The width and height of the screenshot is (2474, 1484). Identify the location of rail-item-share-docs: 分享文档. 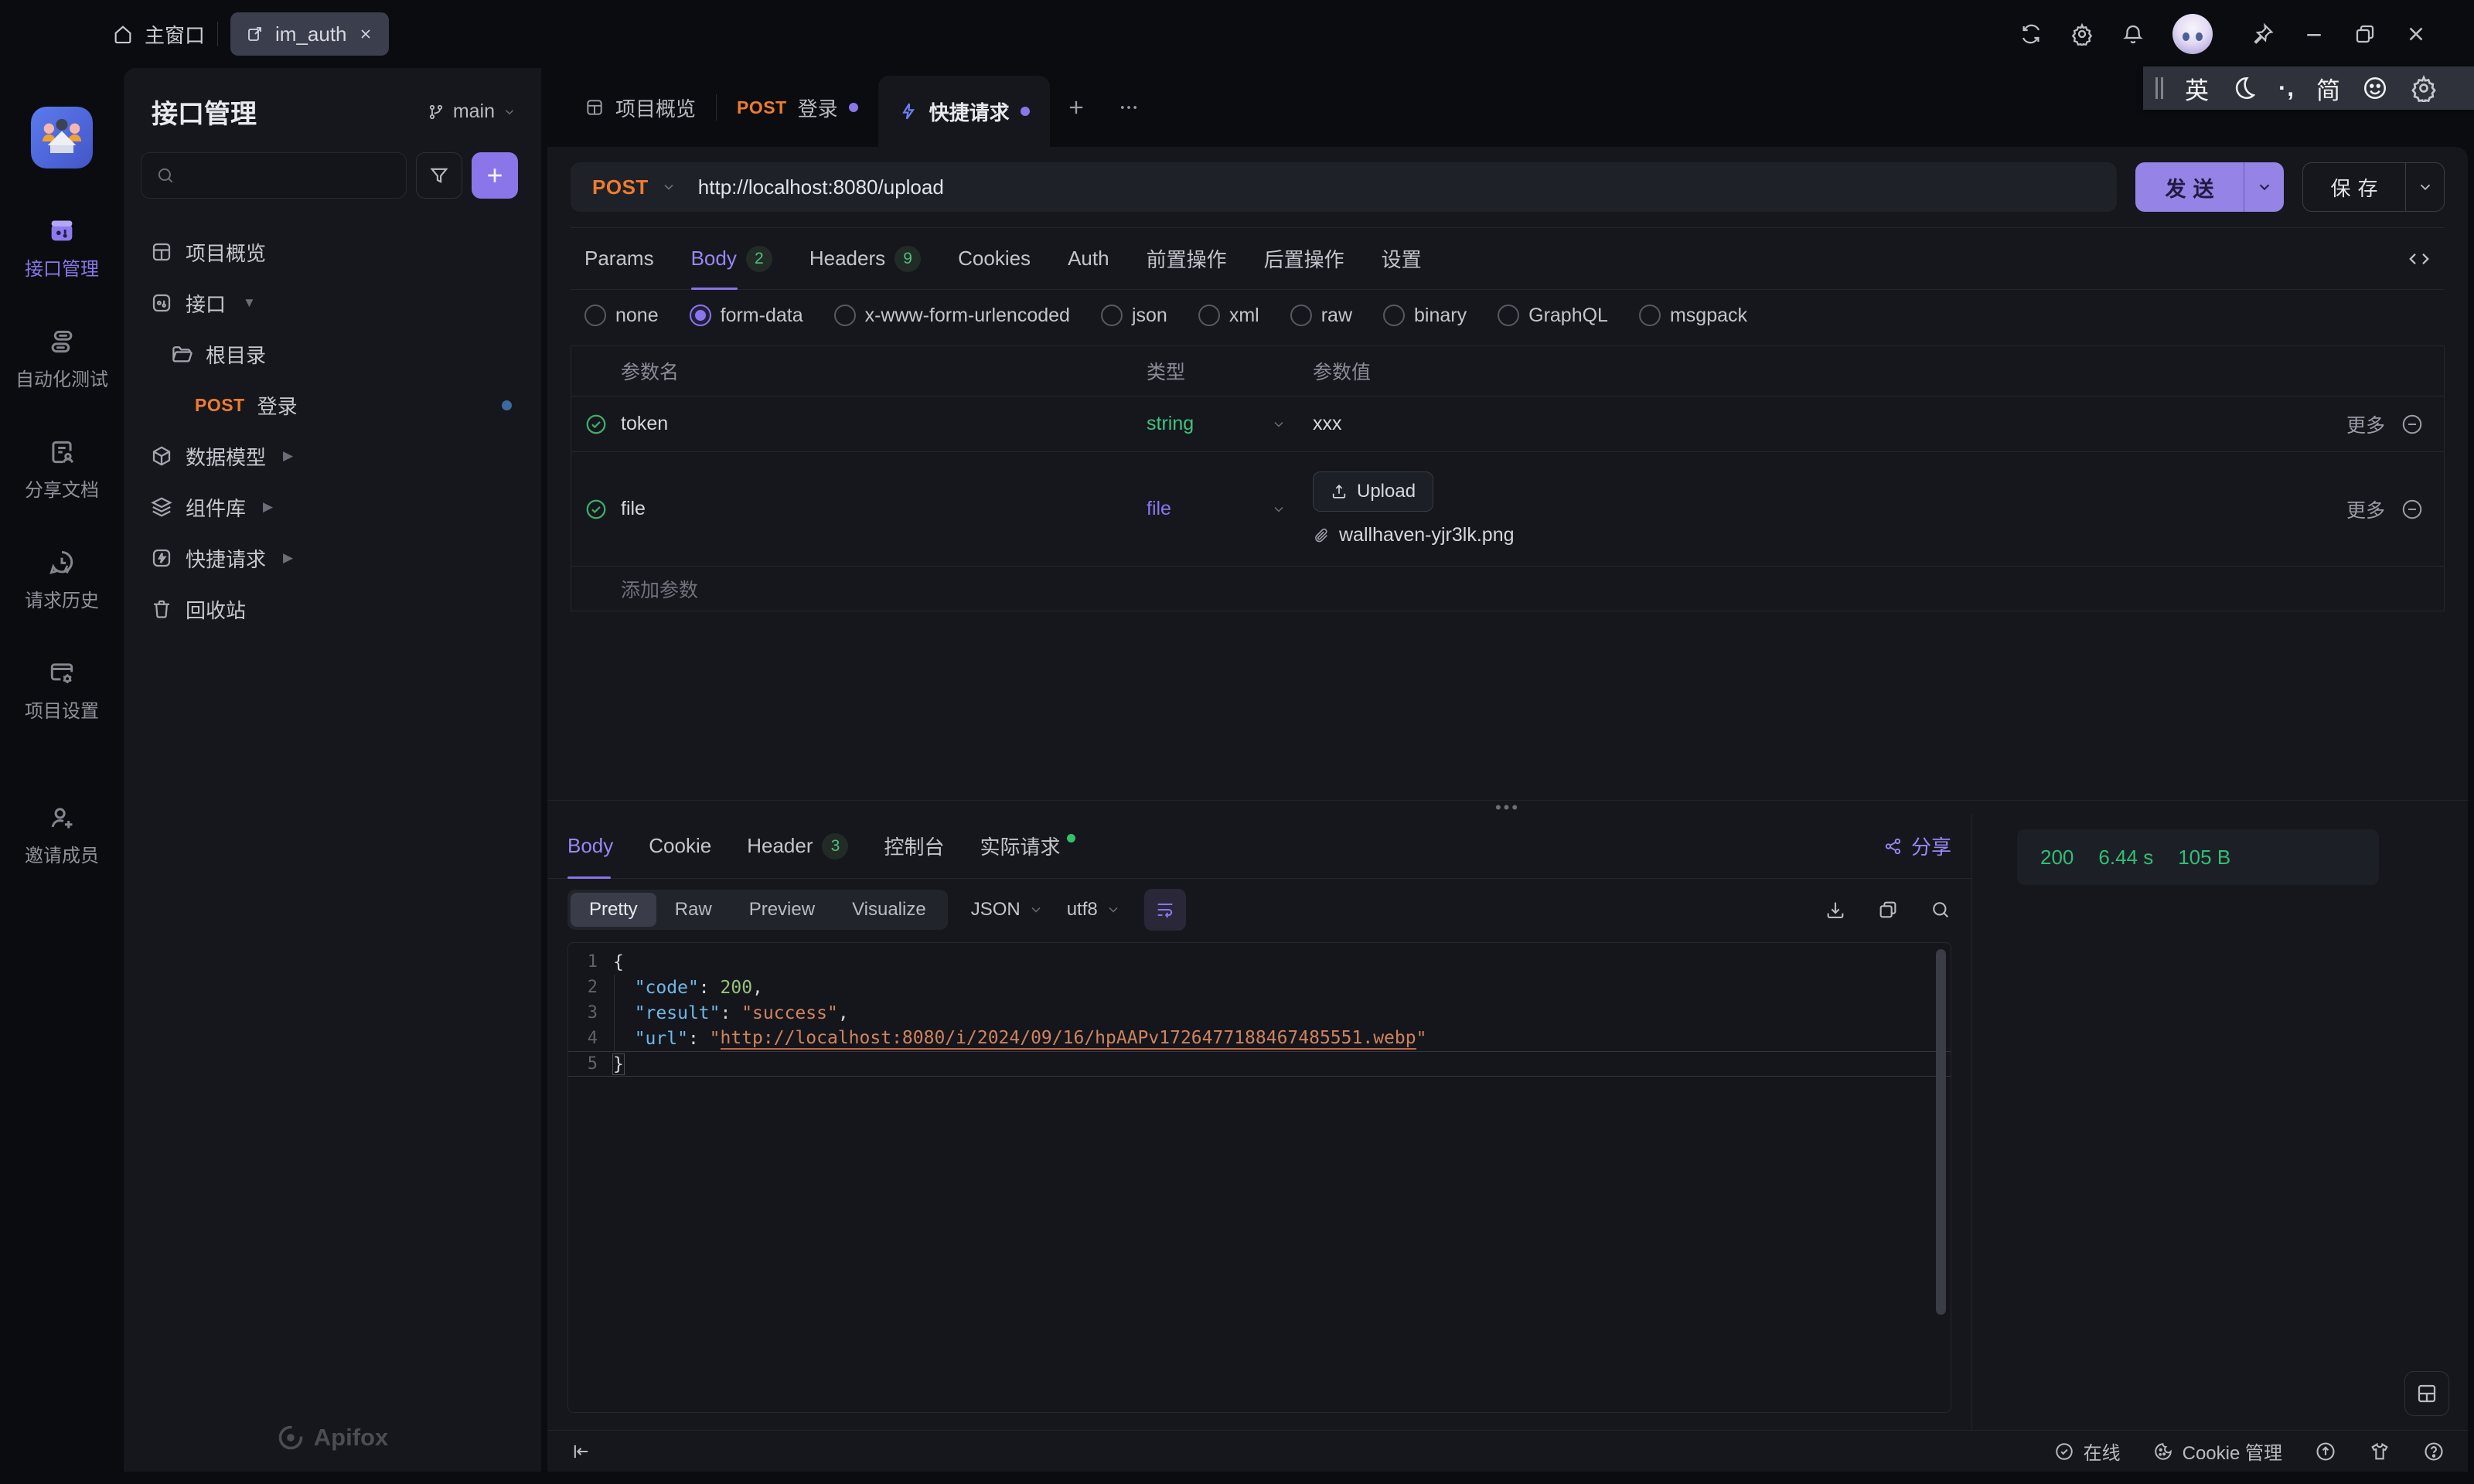
(62, 469).